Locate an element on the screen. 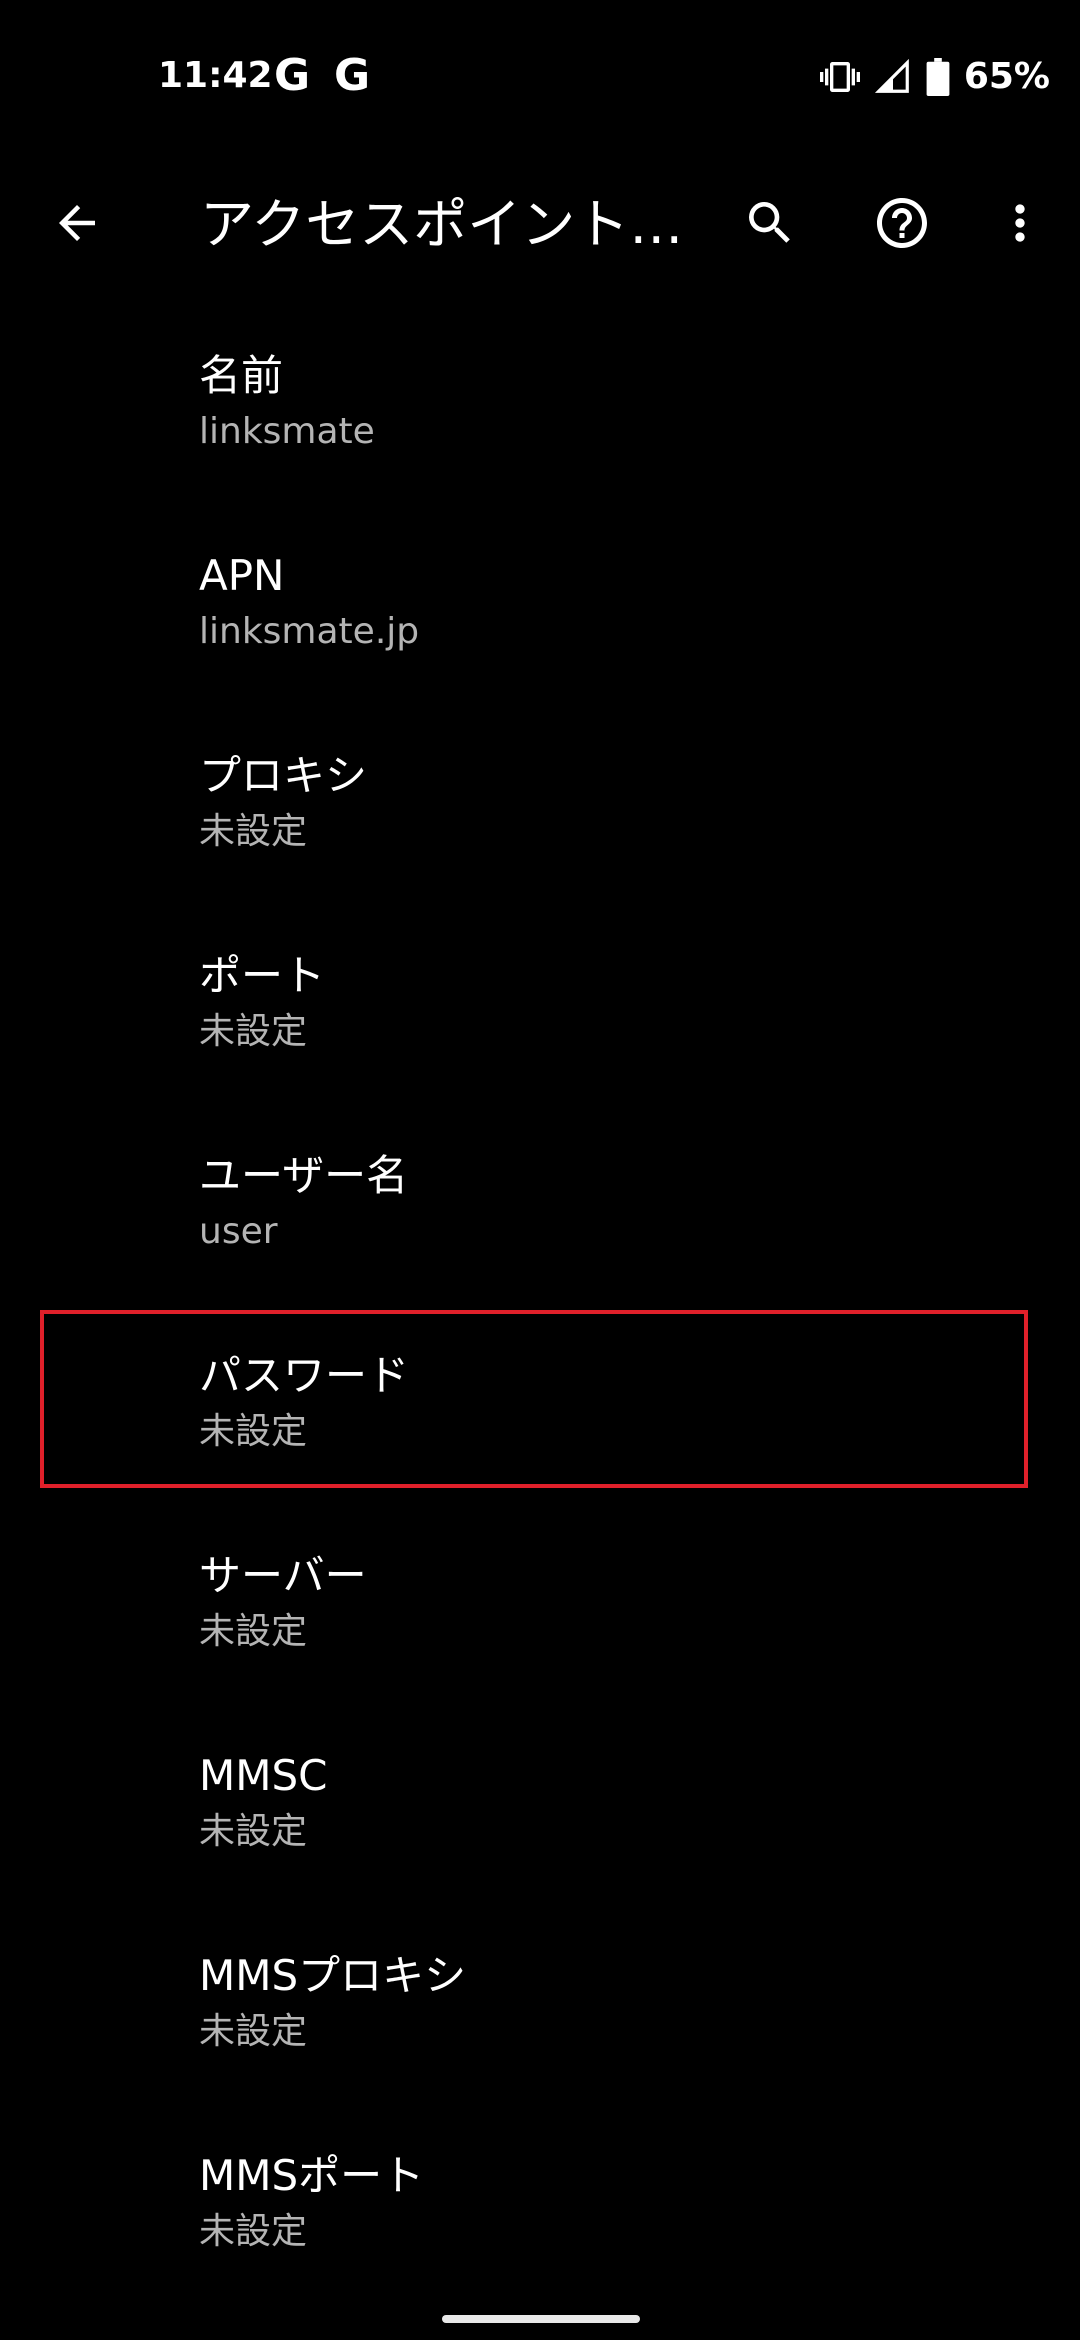 The height and width of the screenshot is (2340, 1080). pref-title: サーバー is located at coordinates (283, 1575).